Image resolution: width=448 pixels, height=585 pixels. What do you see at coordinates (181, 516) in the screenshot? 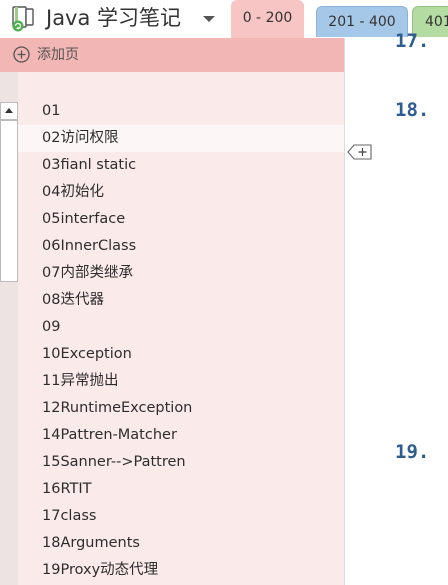
I see `page-item: 17class` at bounding box center [181, 516].